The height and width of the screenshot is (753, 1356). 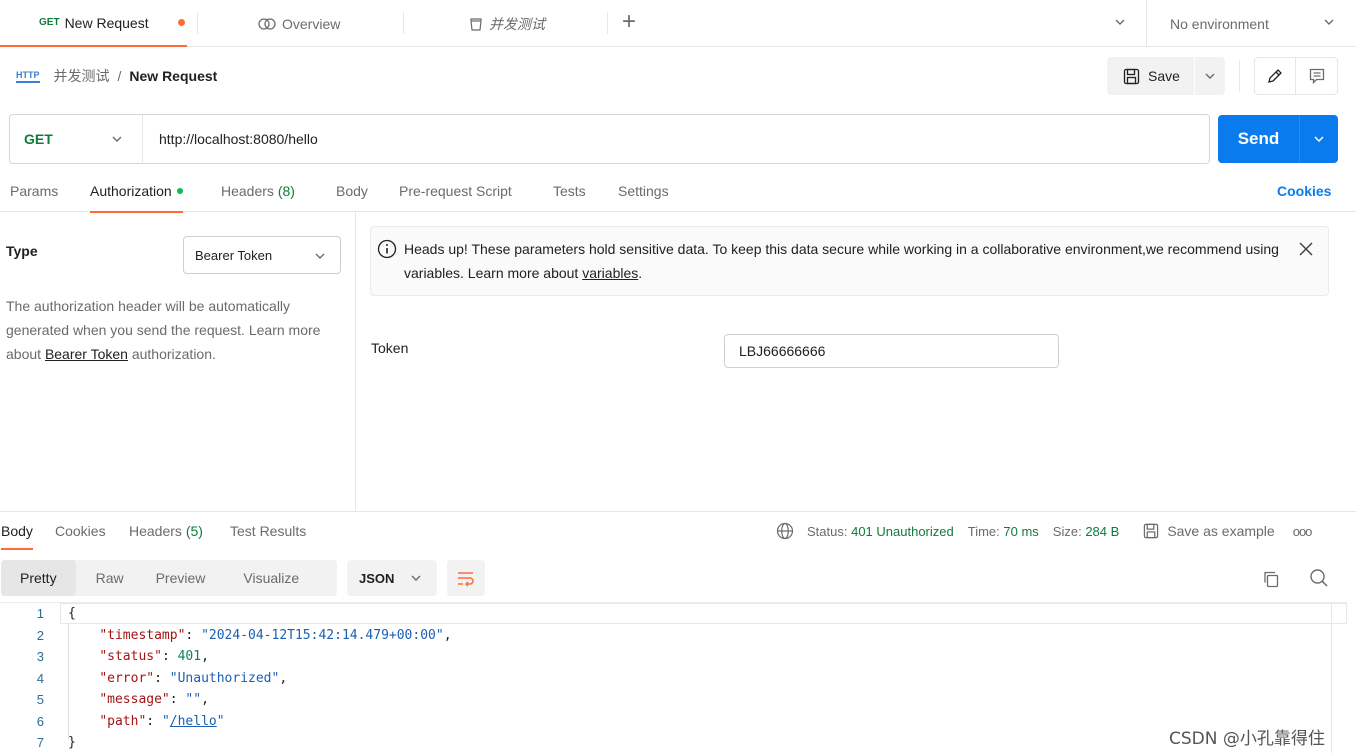 I want to click on cookies-link: Cookies, so click(x=1304, y=191).